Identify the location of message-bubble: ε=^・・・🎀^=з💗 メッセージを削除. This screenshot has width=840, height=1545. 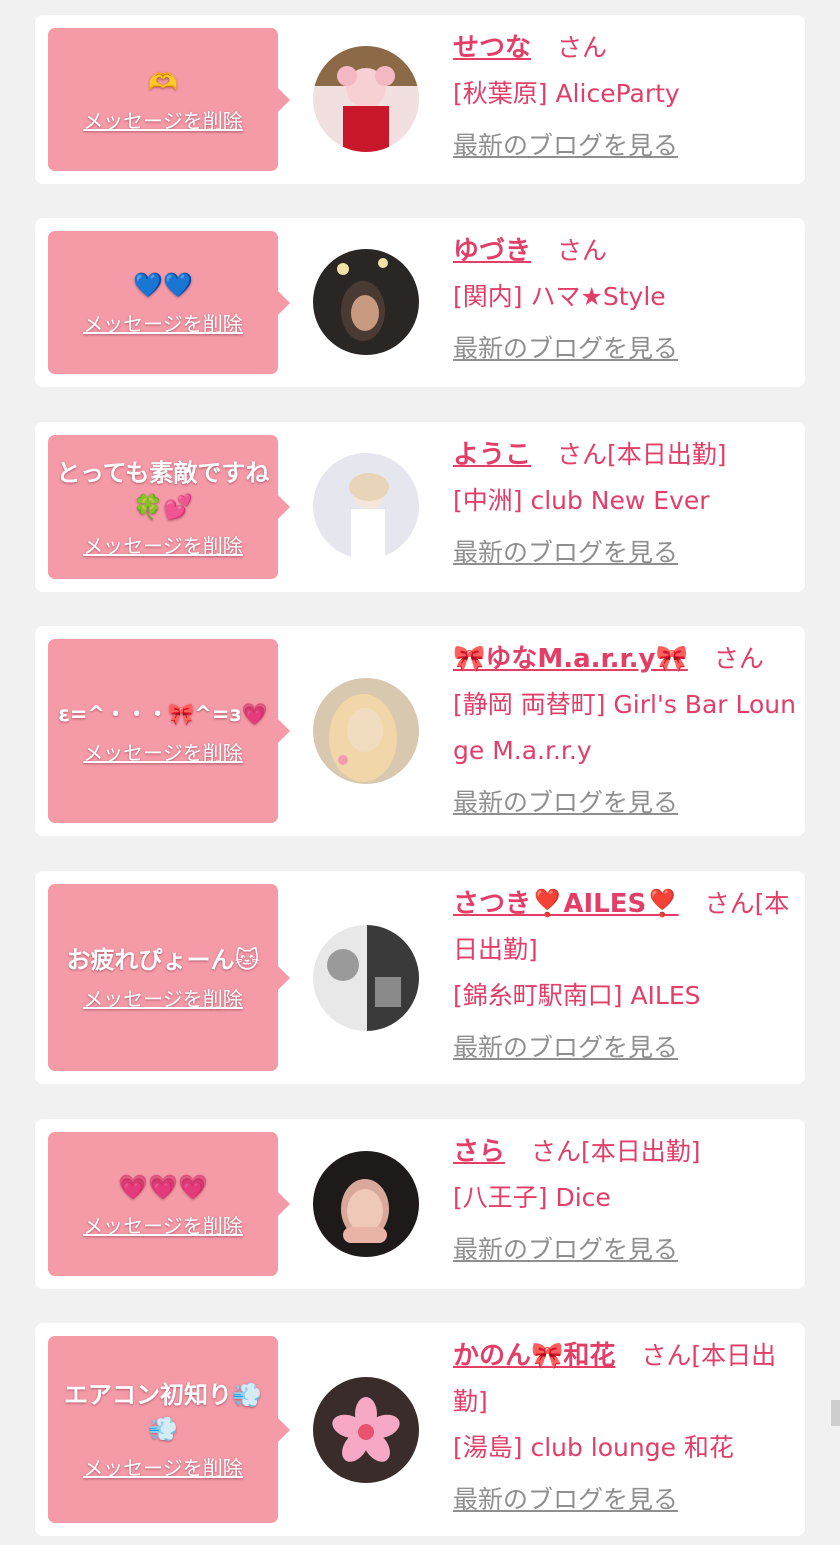
(169, 731).